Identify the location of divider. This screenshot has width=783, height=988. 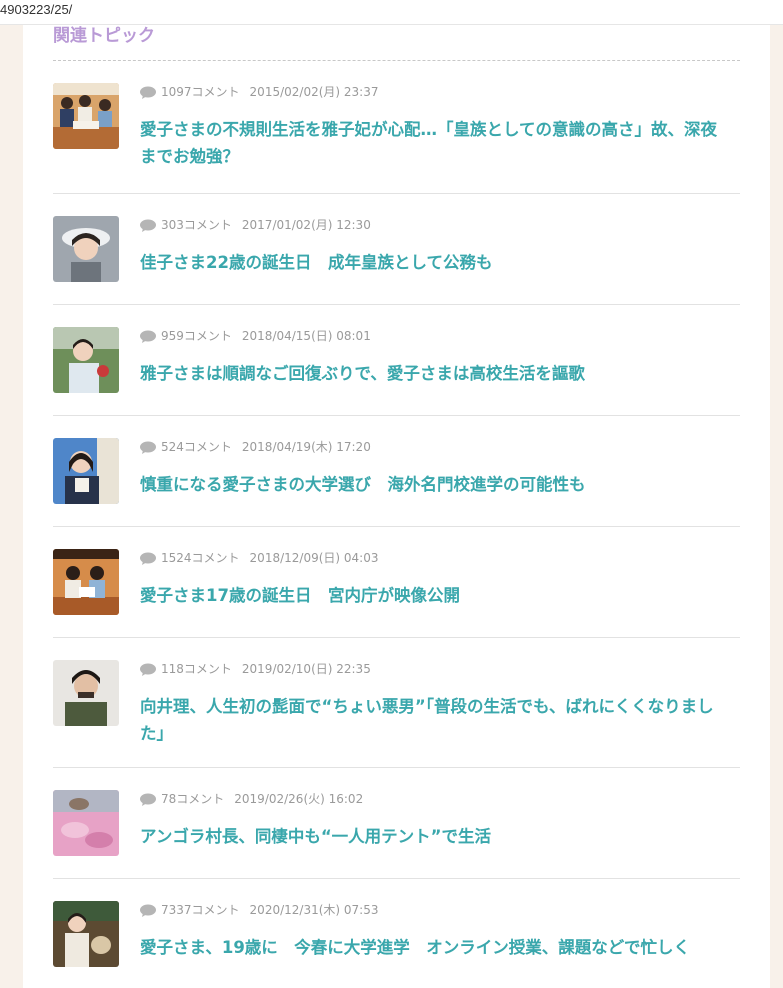
(396, 60).